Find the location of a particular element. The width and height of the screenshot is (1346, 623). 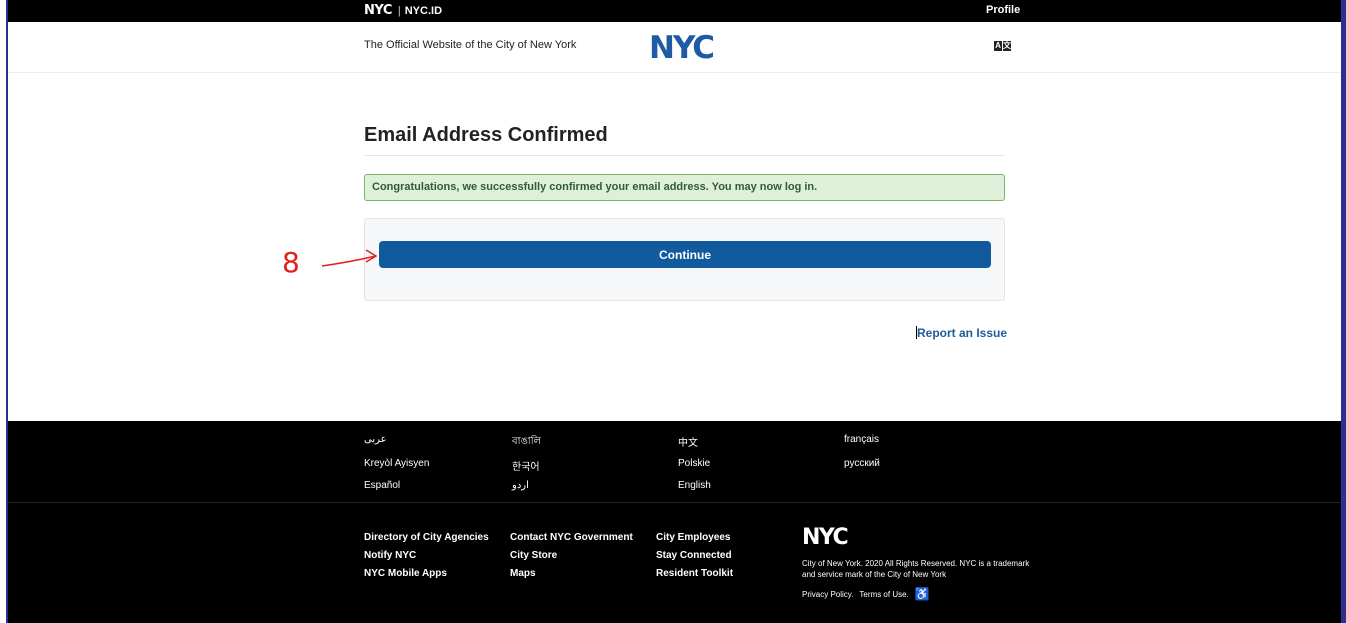

continue-button: Continue is located at coordinates (685, 254).